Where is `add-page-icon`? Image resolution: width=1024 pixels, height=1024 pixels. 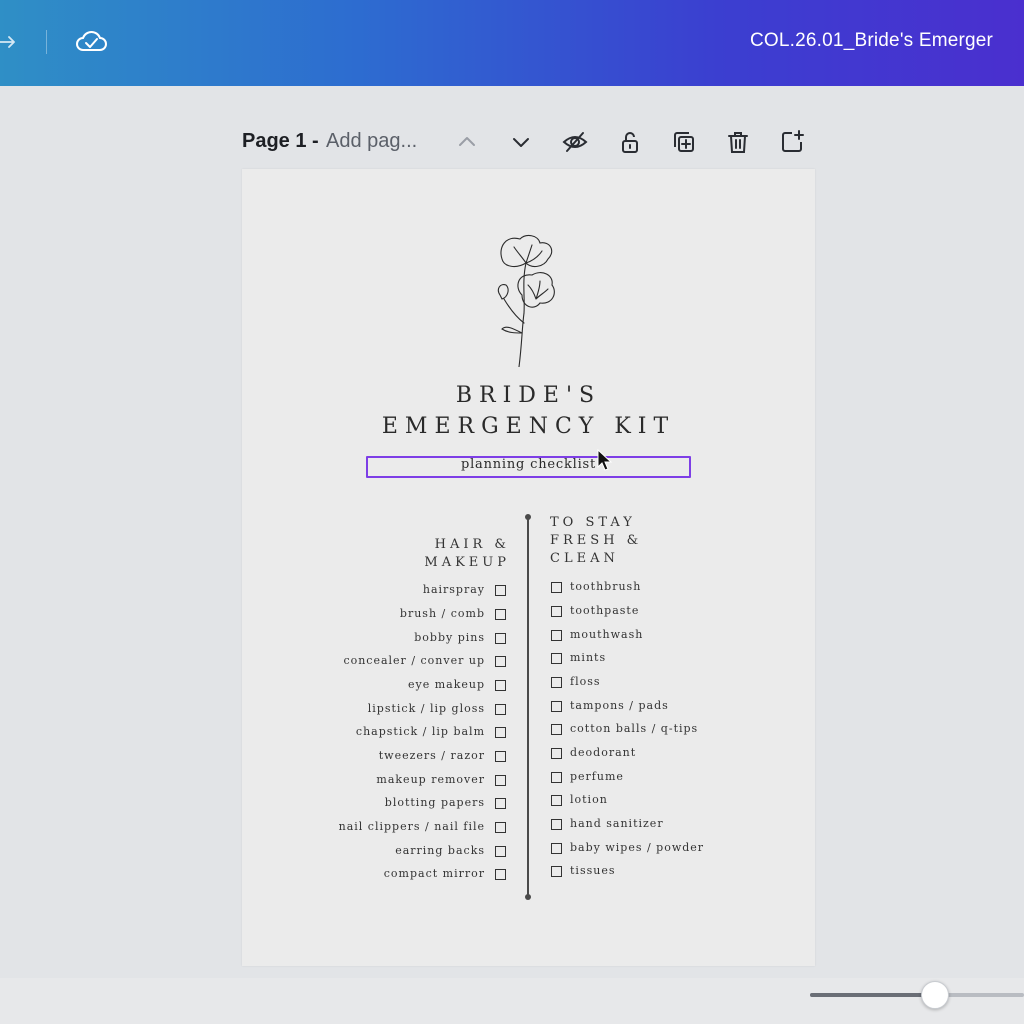
add-page-icon is located at coordinates (792, 142).